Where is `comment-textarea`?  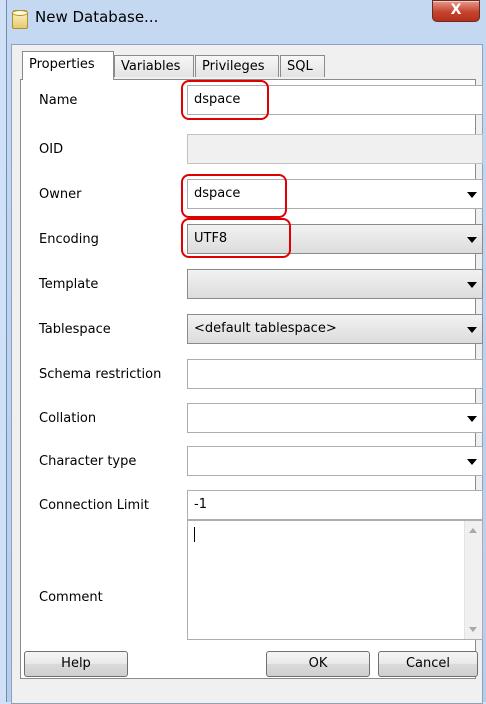
comment-textarea is located at coordinates (335, 580).